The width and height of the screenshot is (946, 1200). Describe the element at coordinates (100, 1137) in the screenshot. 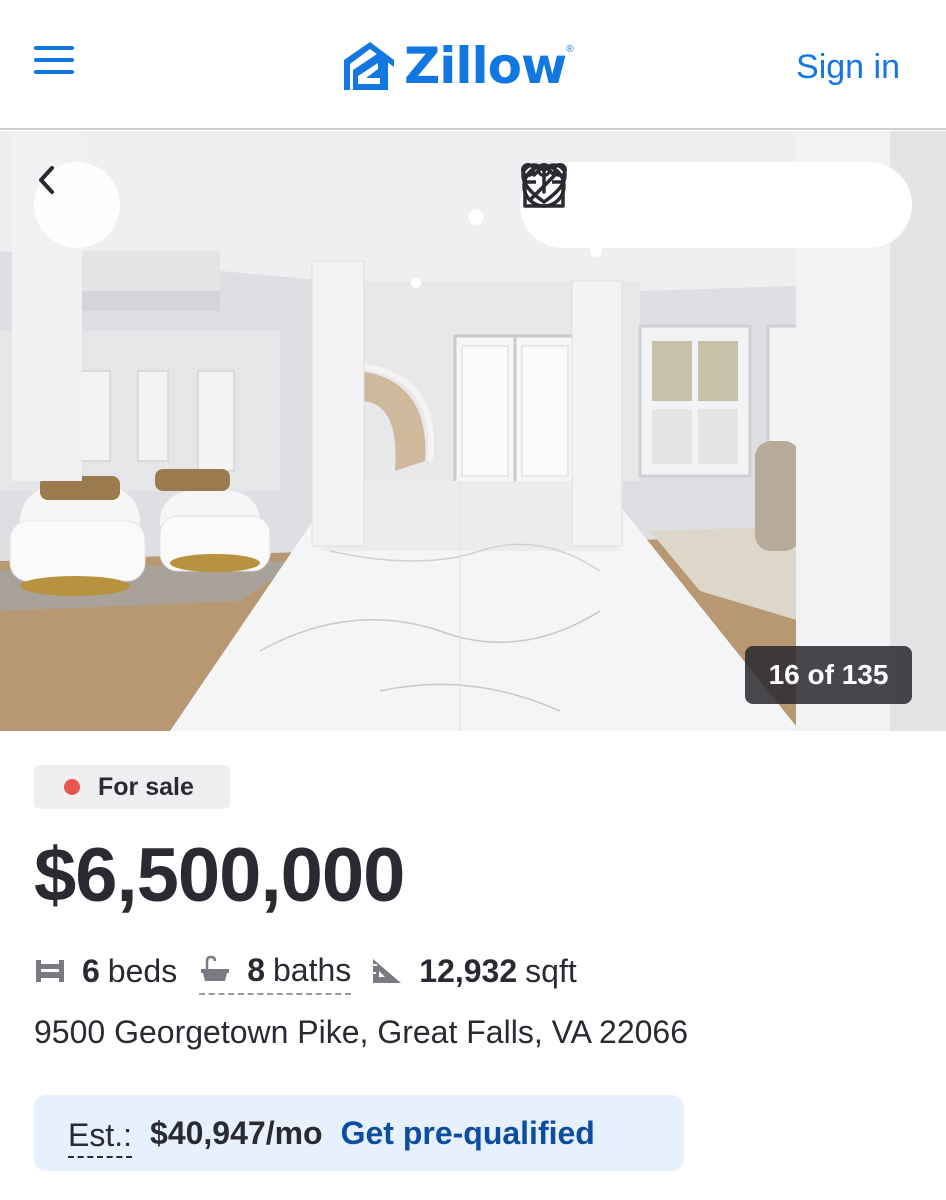

I see `estimate-label: Est.:` at that location.